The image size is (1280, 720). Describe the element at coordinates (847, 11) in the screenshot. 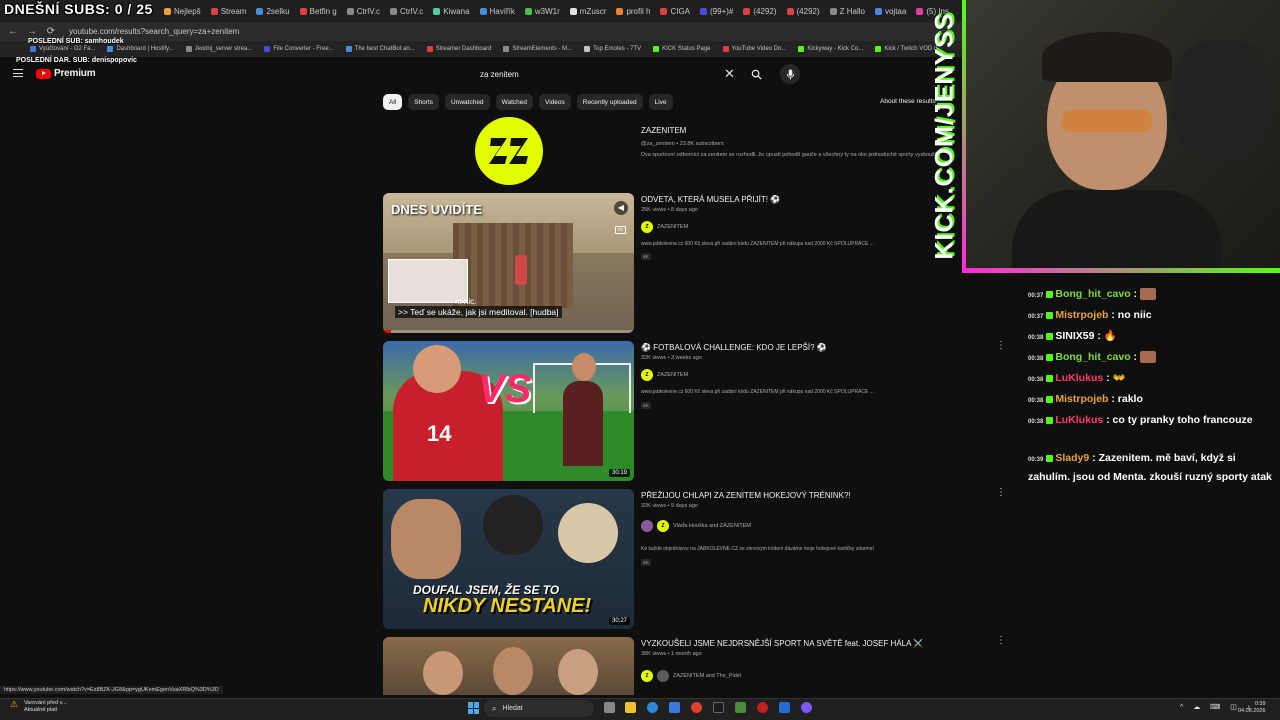

I see `browser-tab: Z Hallo` at that location.